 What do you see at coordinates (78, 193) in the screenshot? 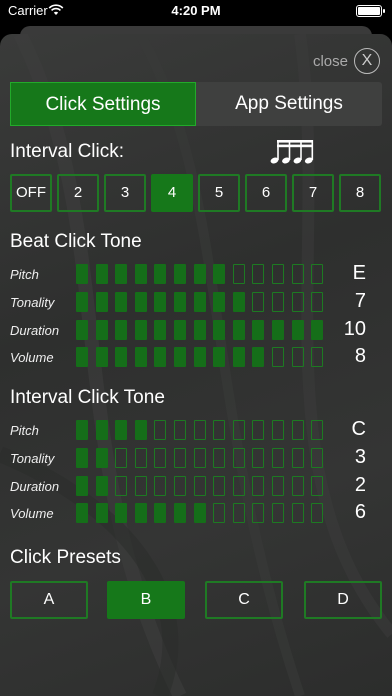
I see `interval-option-2: 2` at bounding box center [78, 193].